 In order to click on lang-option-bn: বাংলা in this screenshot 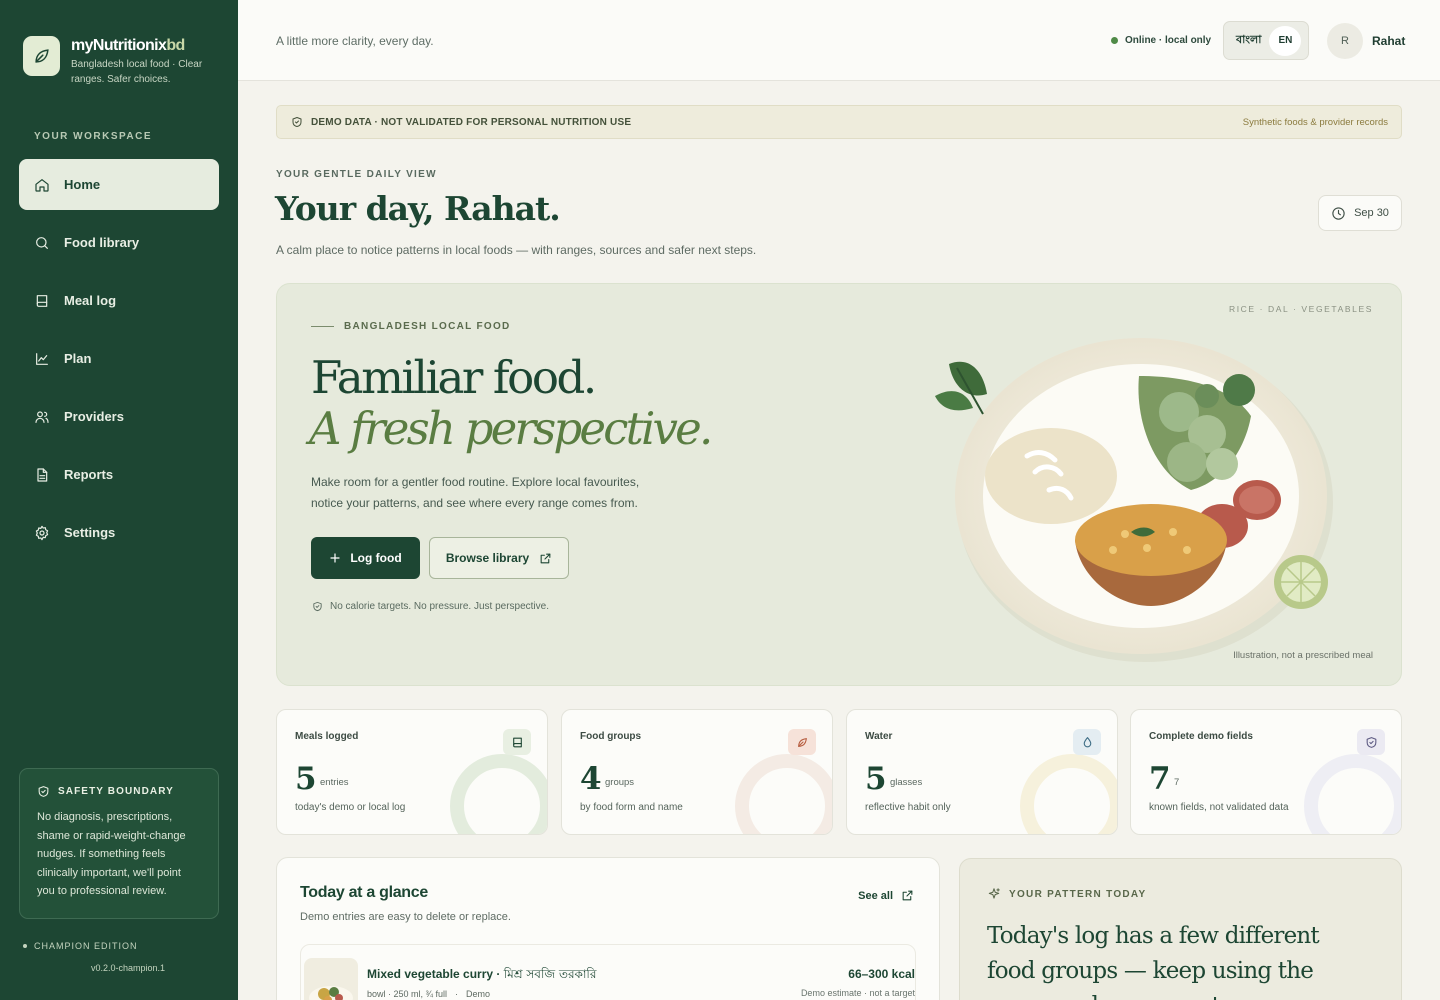, I will do `click(1248, 40)`.